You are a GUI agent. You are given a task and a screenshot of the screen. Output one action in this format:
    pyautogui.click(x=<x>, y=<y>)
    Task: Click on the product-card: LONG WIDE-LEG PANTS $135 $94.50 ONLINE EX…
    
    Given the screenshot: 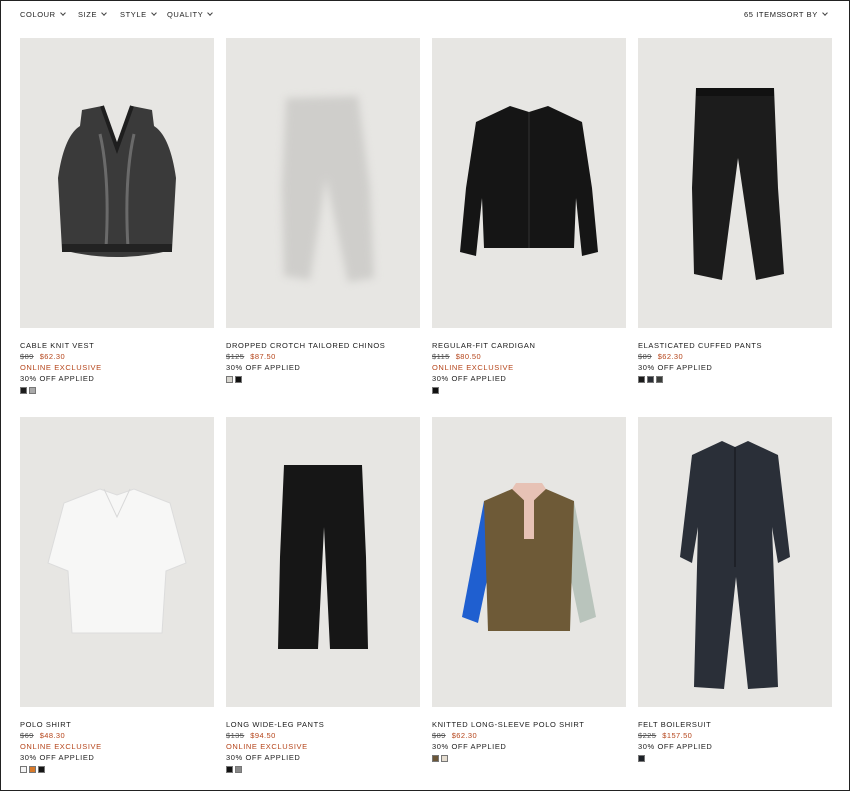 What is the action you would take?
    pyautogui.click(x=323, y=595)
    